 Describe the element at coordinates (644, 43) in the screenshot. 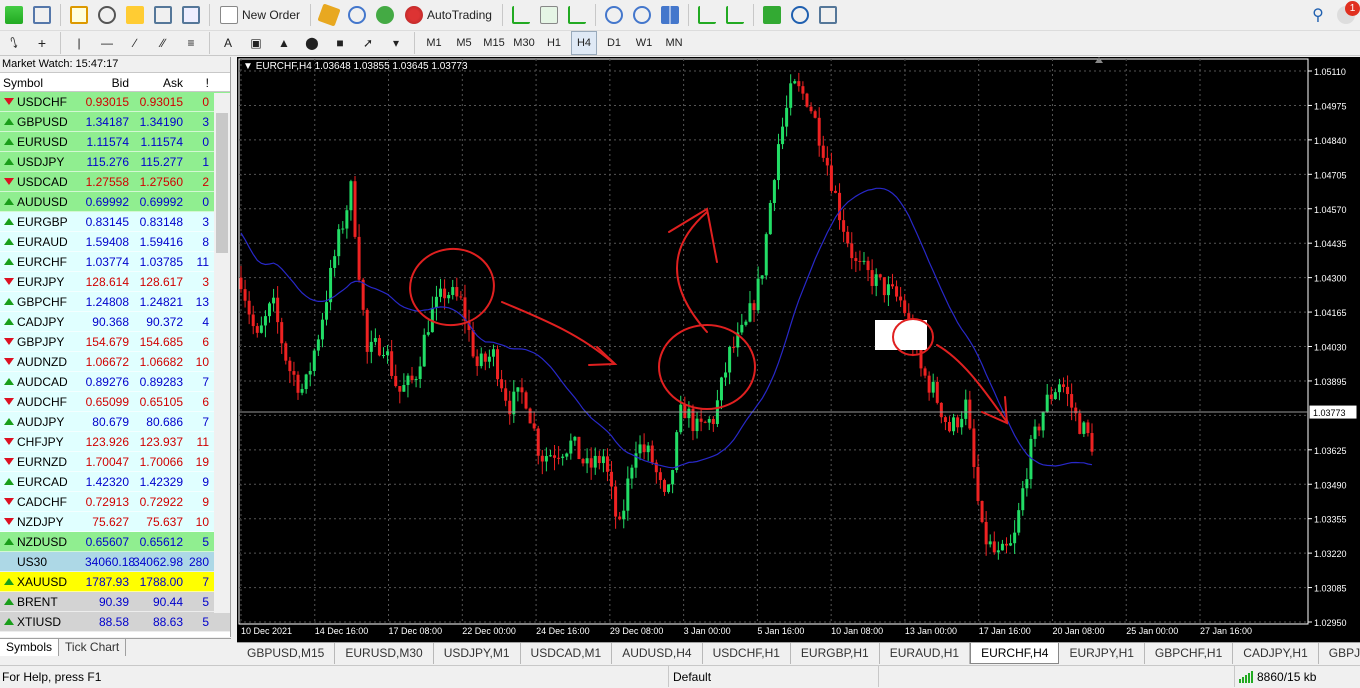

I see `timeframe-w1: W1` at that location.